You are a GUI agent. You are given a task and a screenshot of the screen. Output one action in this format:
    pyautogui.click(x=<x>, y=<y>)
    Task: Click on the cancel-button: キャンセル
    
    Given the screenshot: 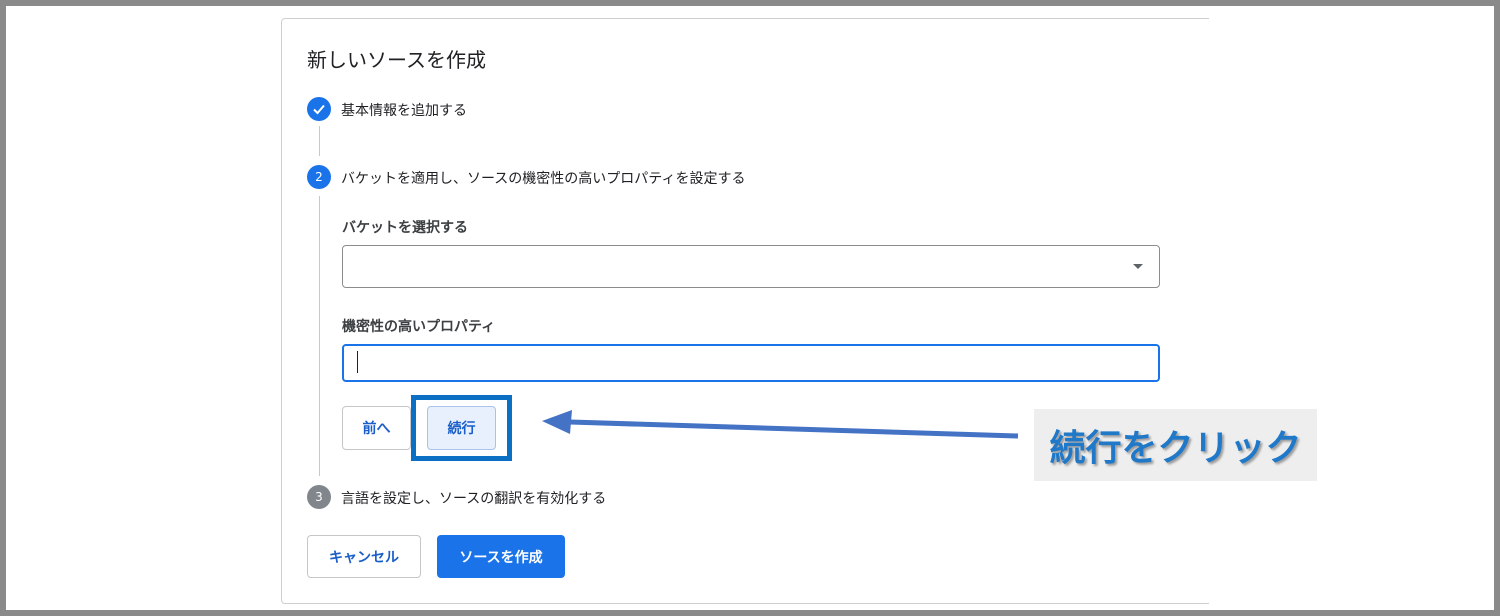 What is the action you would take?
    pyautogui.click(x=364, y=556)
    